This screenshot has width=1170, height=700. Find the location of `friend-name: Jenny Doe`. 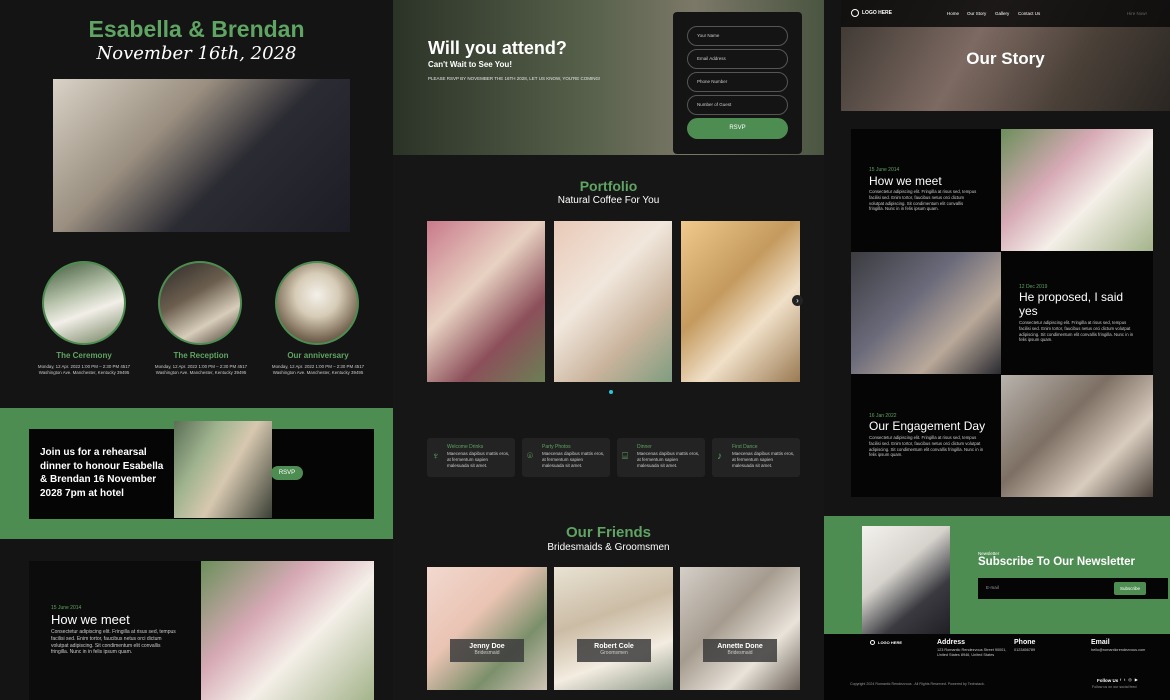

friend-name: Jenny Doe is located at coordinates (487, 646).